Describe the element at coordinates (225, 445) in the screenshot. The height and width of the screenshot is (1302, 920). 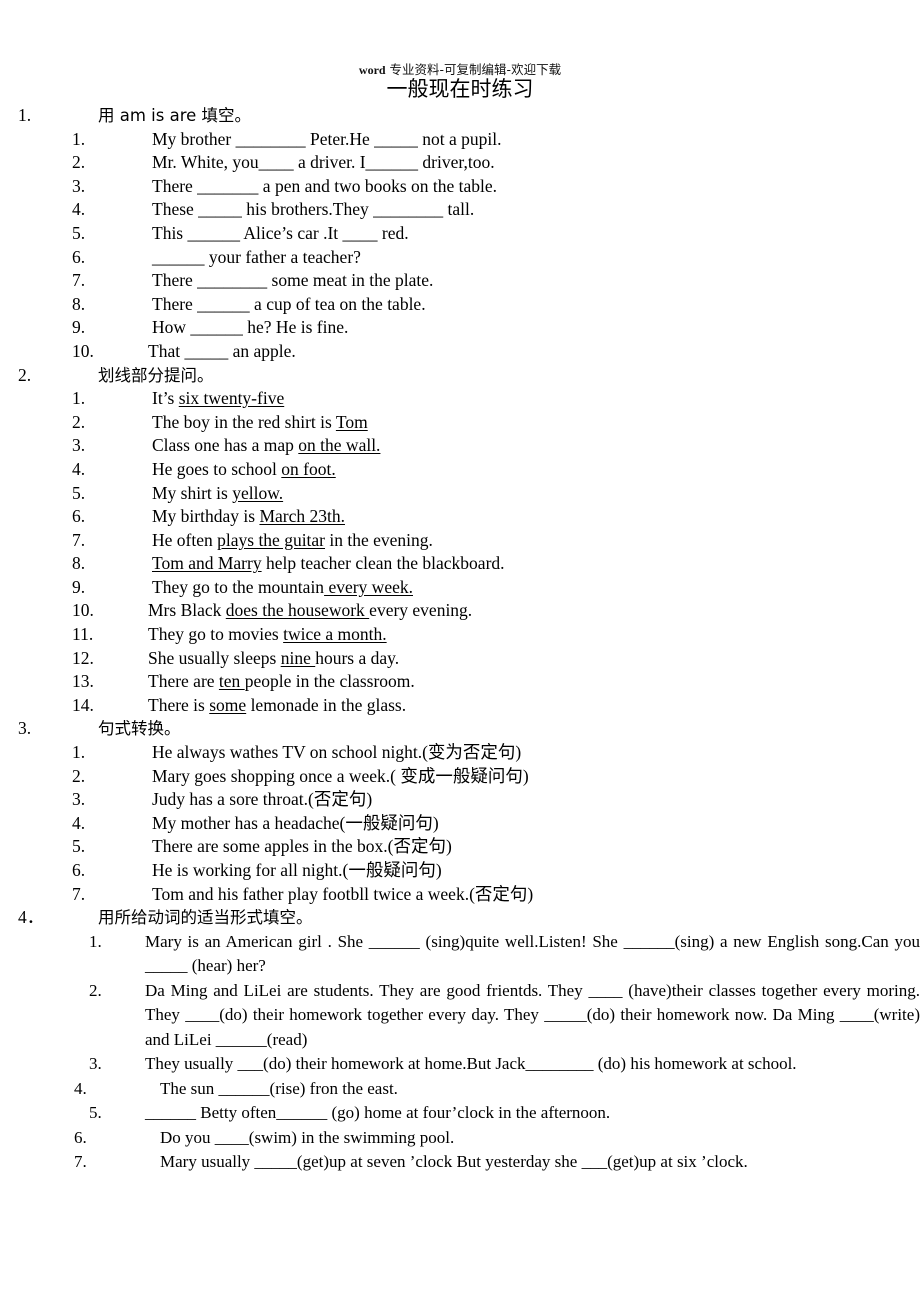
I see `item-text-pre: Class one has a map` at that location.